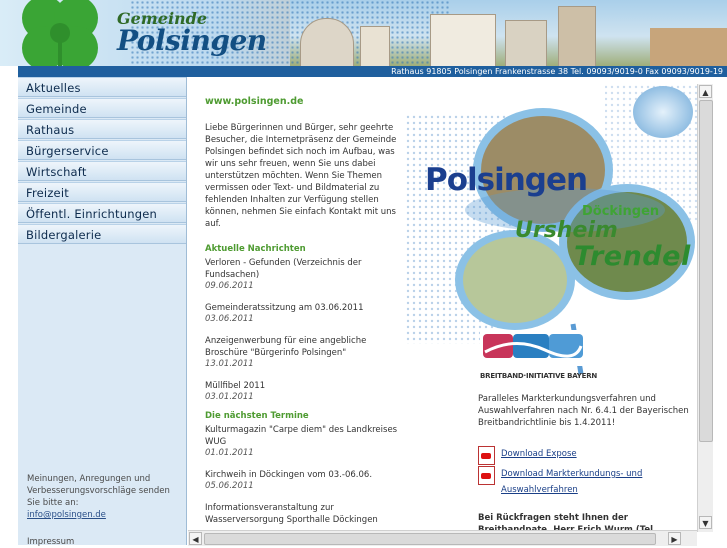 The width and height of the screenshot is (727, 548). What do you see at coordinates (506, 180) in the screenshot?
I see `promo-polsingen: Polsingen` at bounding box center [506, 180].